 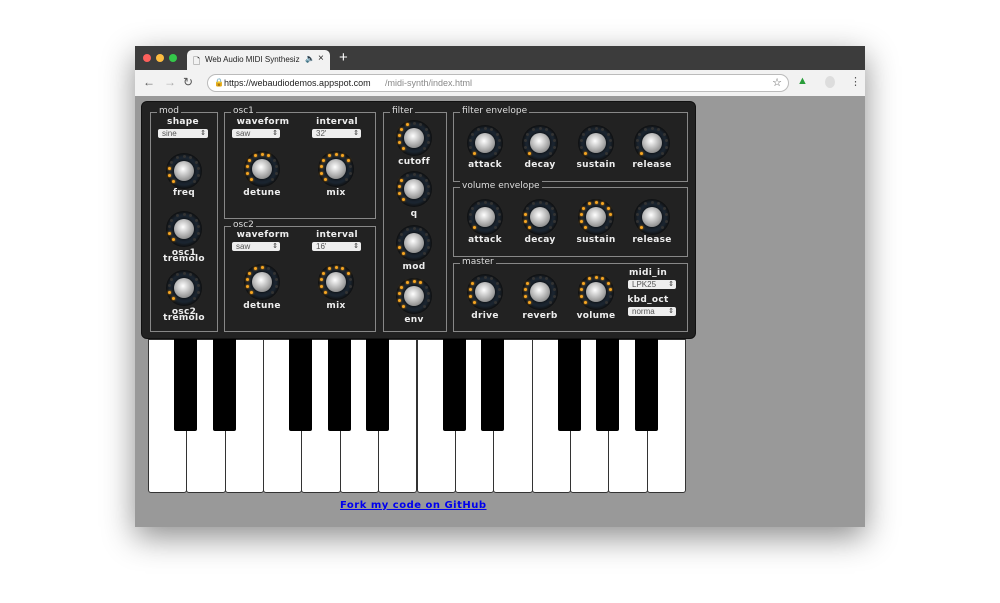 I want to click on master-drive-knob-cap, so click(x=485, y=292).